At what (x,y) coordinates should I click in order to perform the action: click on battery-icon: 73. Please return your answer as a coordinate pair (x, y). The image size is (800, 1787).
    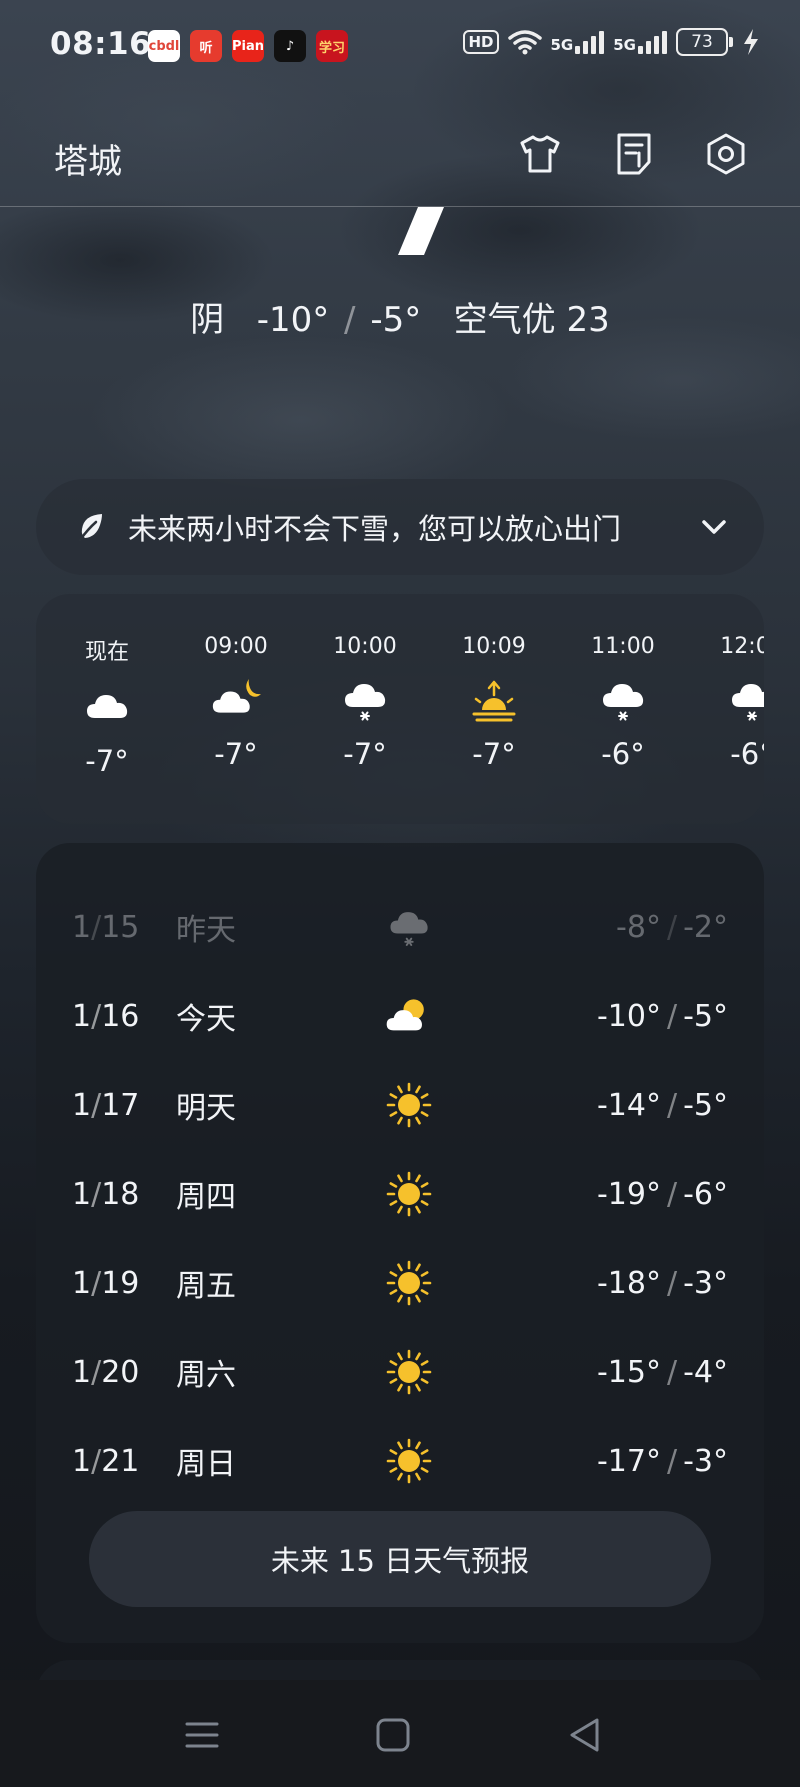
    Looking at the image, I should click on (704, 42).